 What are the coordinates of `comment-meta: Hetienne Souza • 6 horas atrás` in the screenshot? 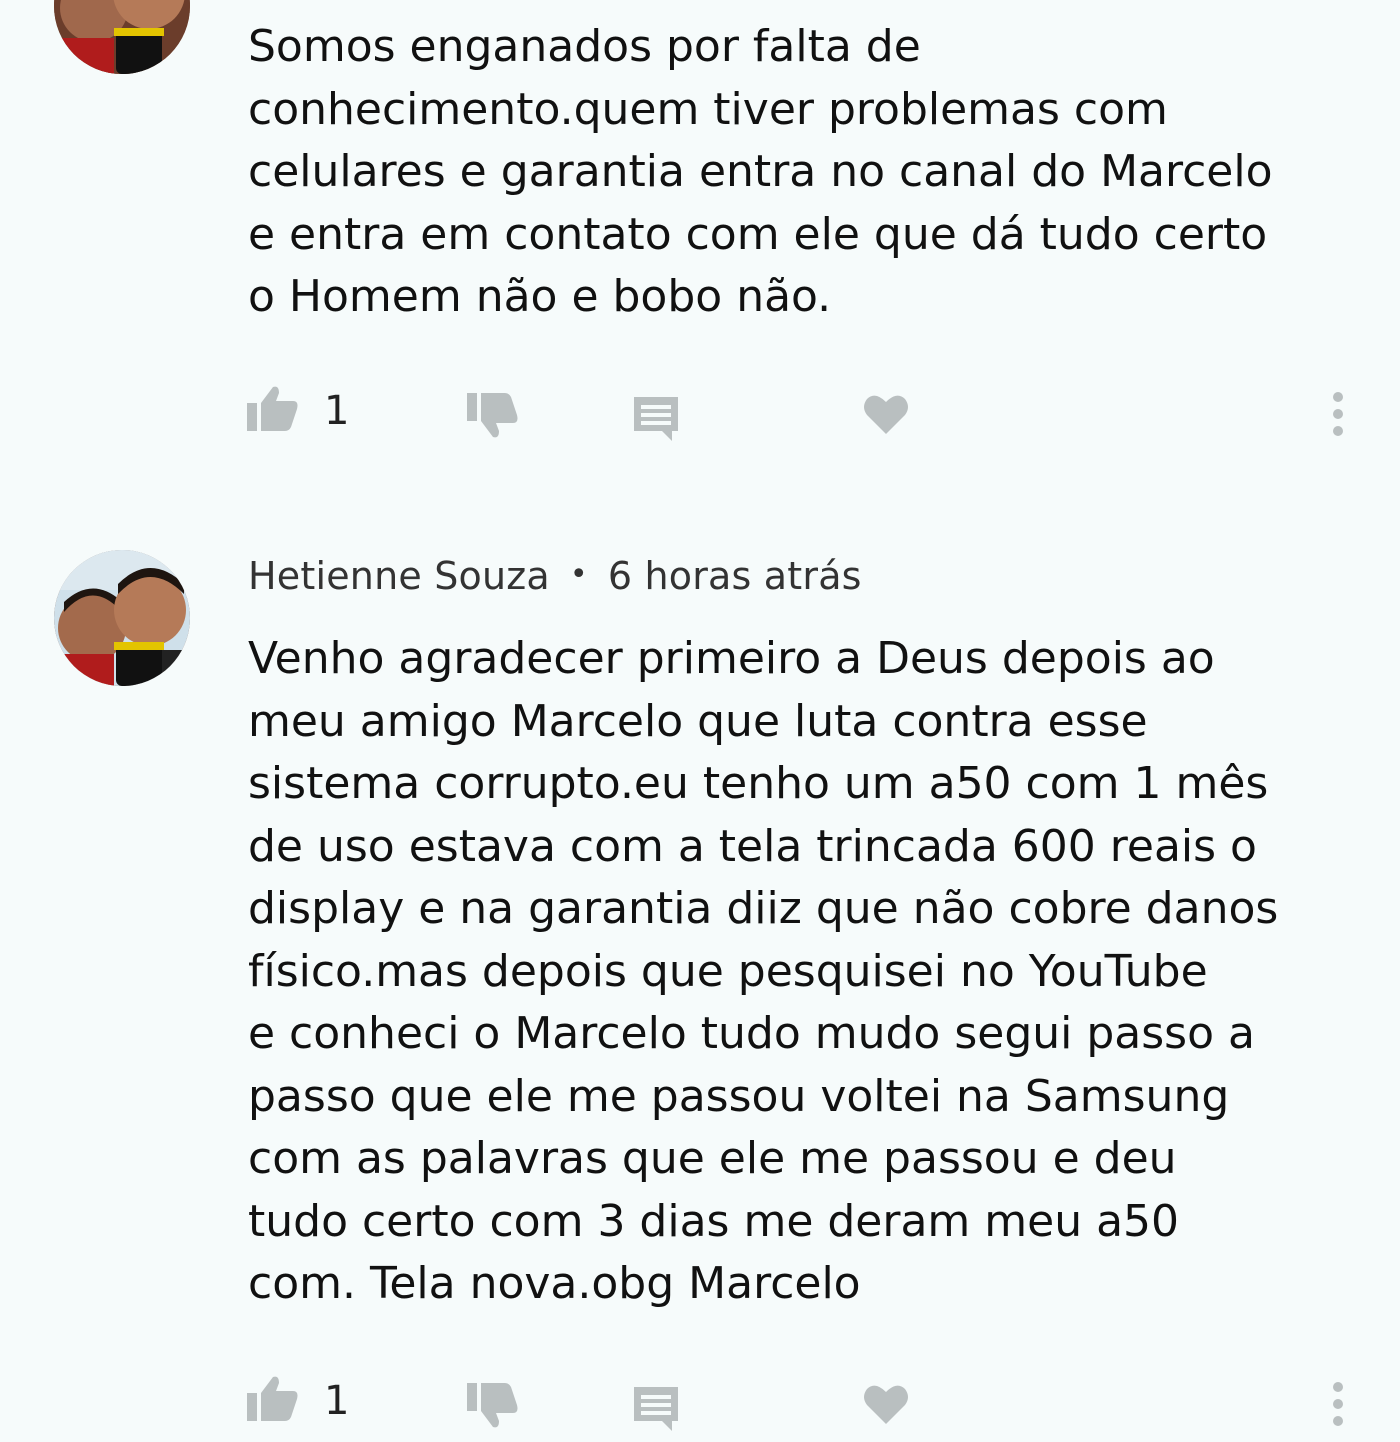 It's located at (555, 576).